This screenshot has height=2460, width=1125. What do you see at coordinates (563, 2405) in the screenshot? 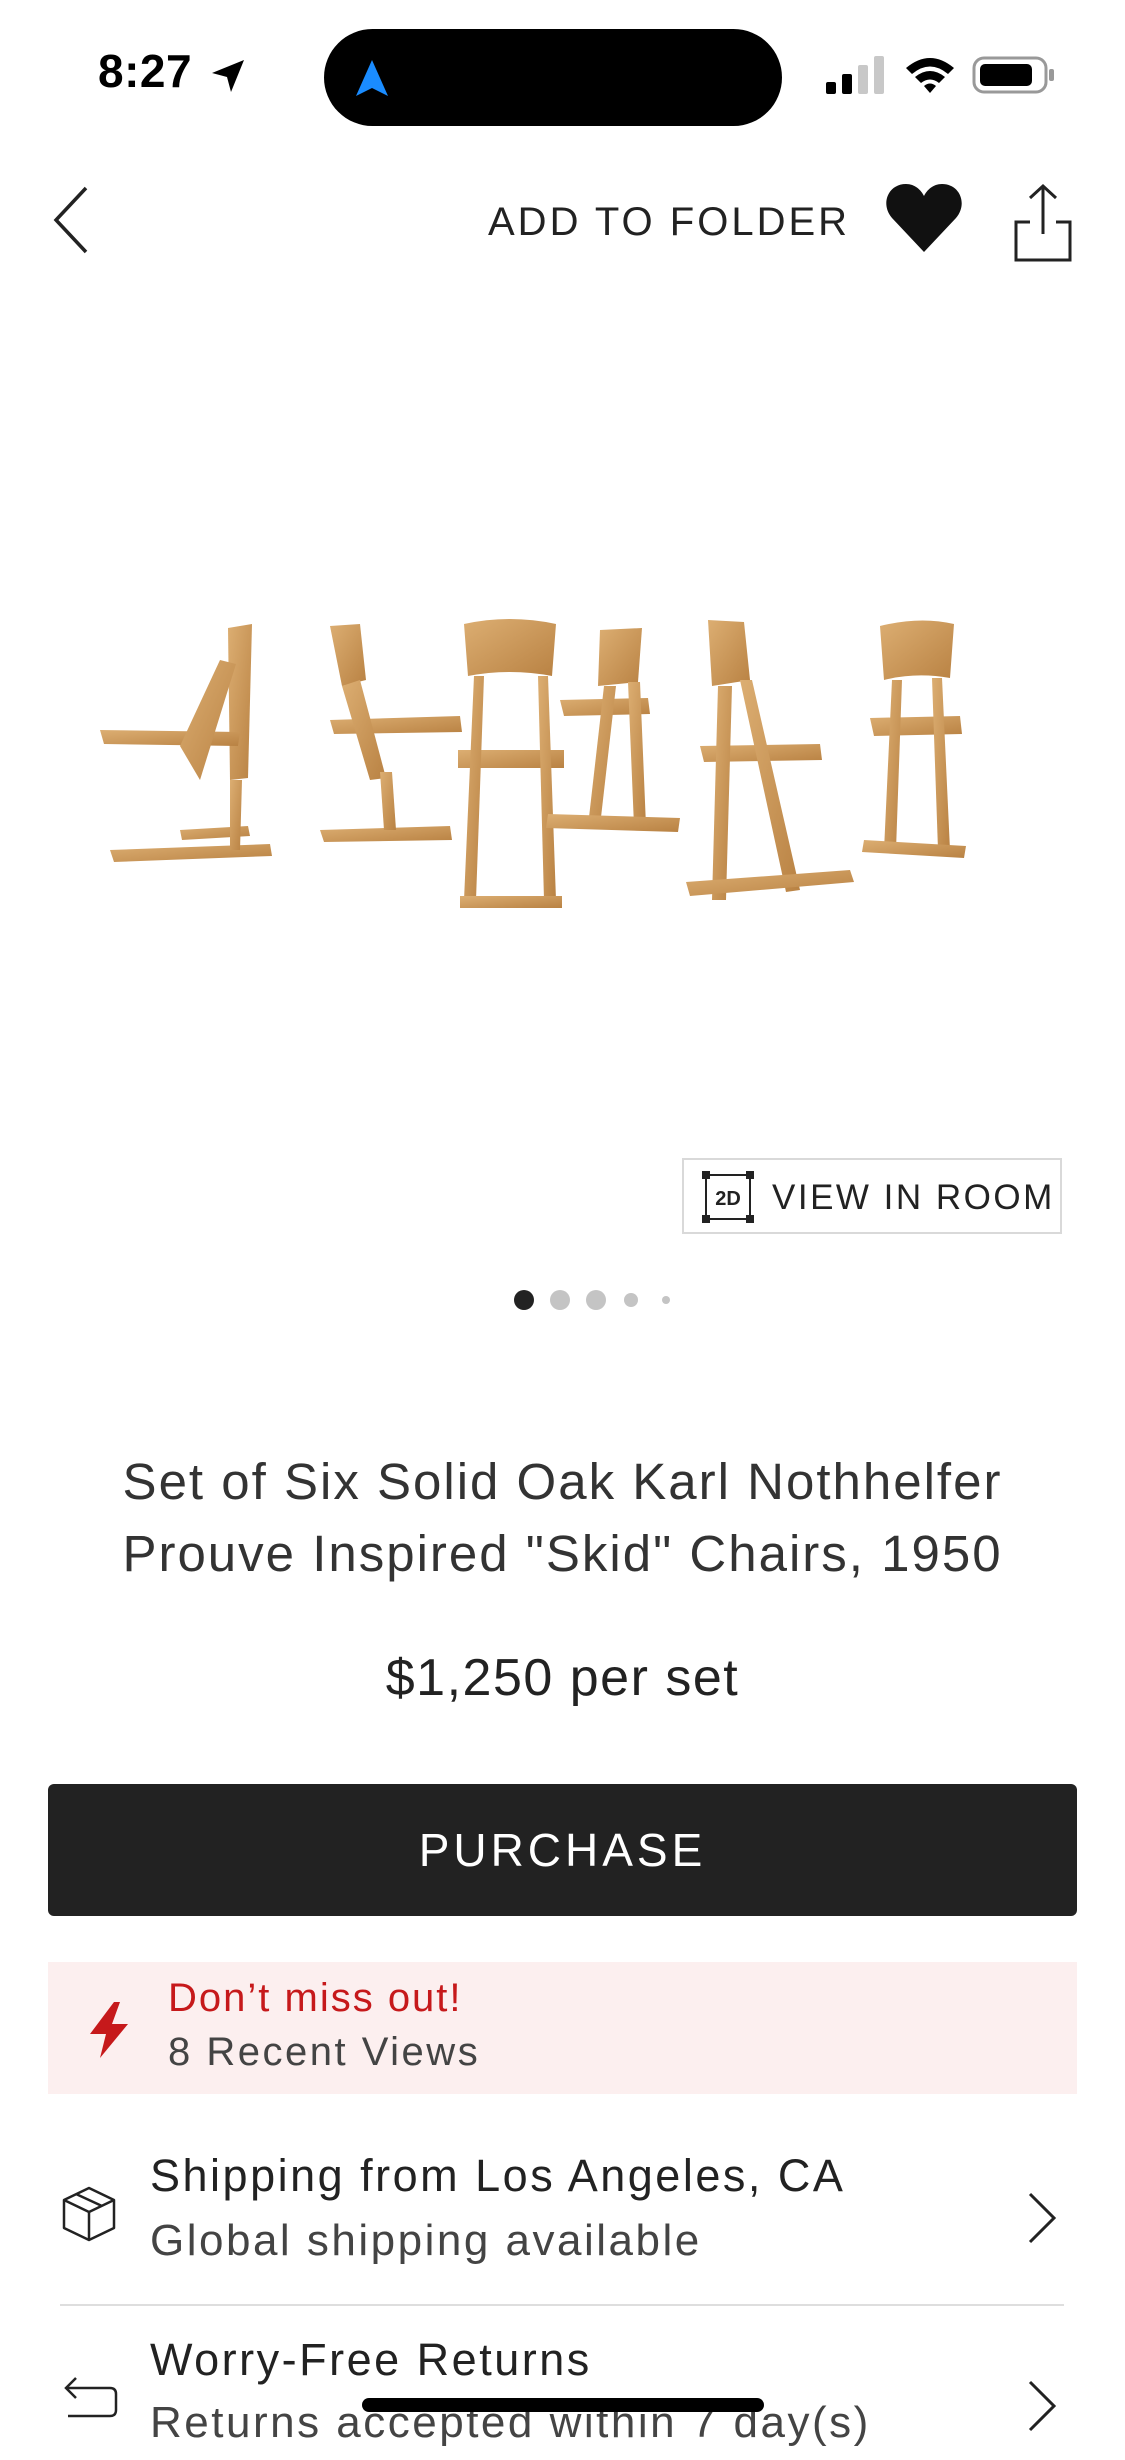
I see `home-indicator` at bounding box center [563, 2405].